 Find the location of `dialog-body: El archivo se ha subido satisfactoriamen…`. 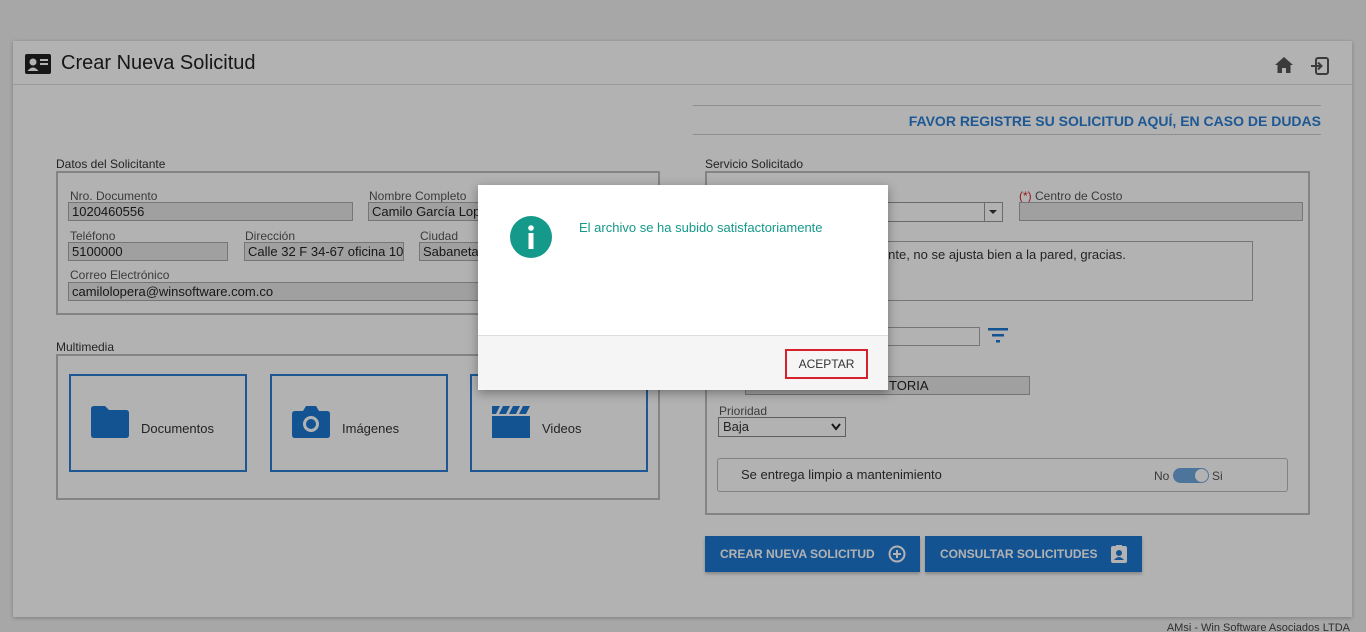

dialog-body: El archivo se ha subido satisfactoriamen… is located at coordinates (683, 260).